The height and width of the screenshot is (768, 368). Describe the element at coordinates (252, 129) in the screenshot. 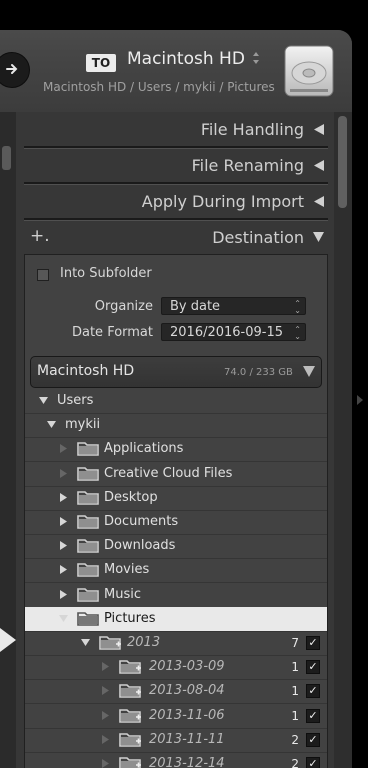

I see `section-file-handling-label: File Handling` at that location.